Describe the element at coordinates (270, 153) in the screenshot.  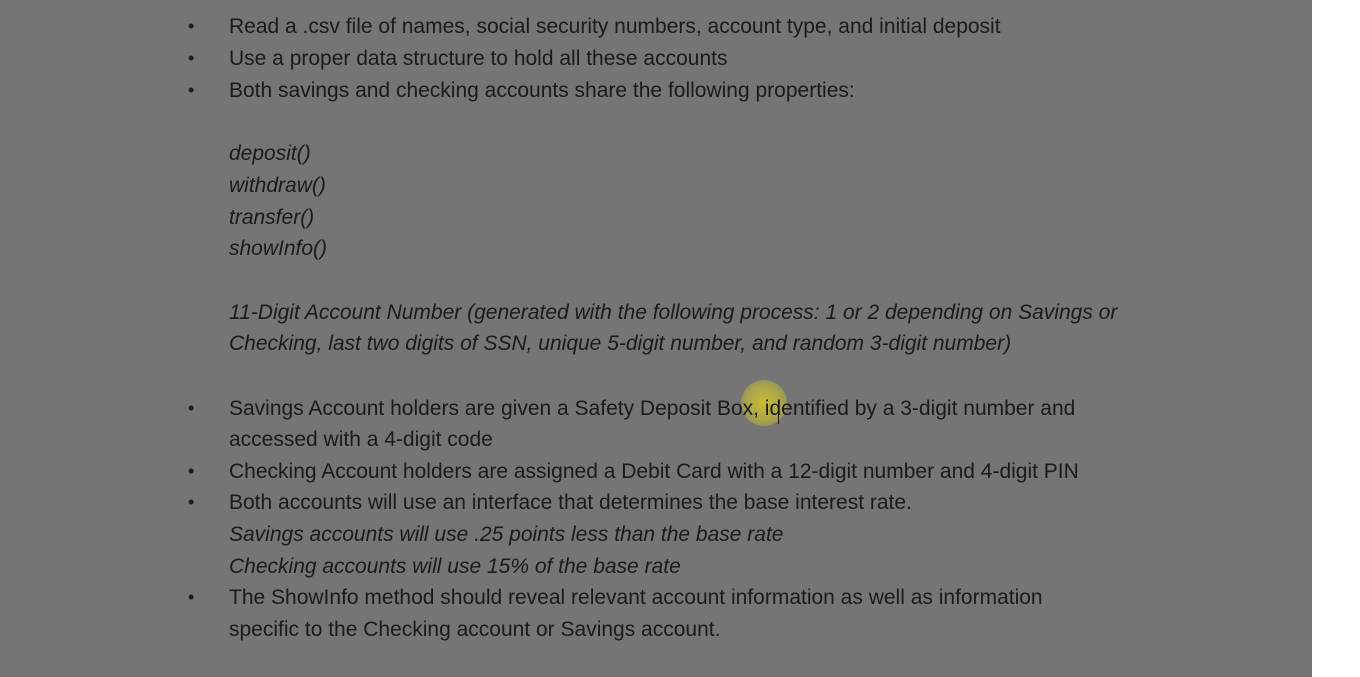
I see `method-name: deposit()` at that location.